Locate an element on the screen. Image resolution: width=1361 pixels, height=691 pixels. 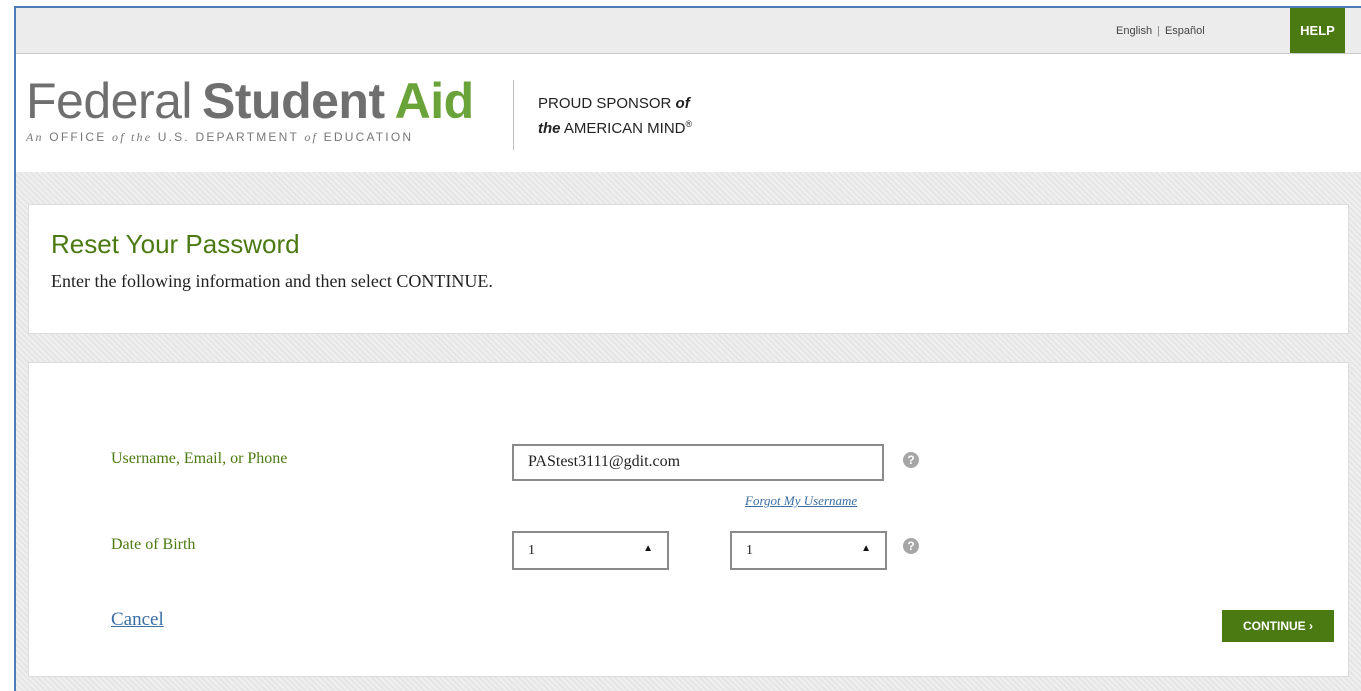
utility-bar: English | Español HELP is located at coordinates (688, 31).